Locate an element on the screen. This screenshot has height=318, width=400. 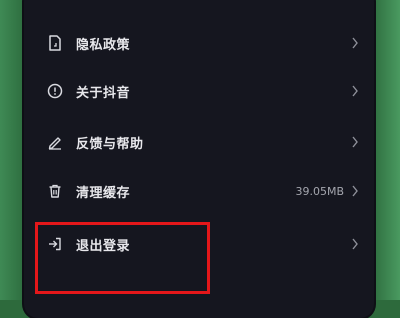
background-left is located at coordinates (13, 150).